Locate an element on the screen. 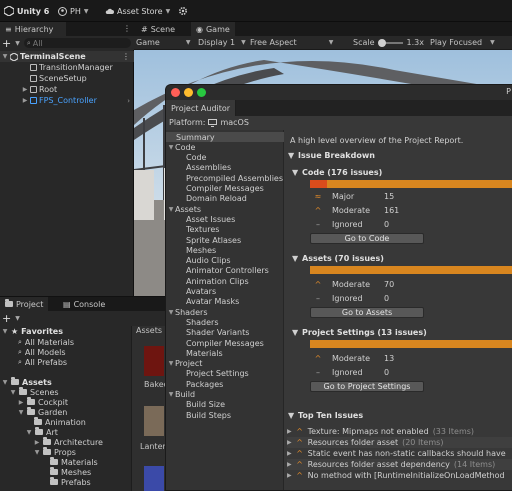 This screenshot has width=512, height=491. tree-item: ▼ Scenes is located at coordinates (34, 392).